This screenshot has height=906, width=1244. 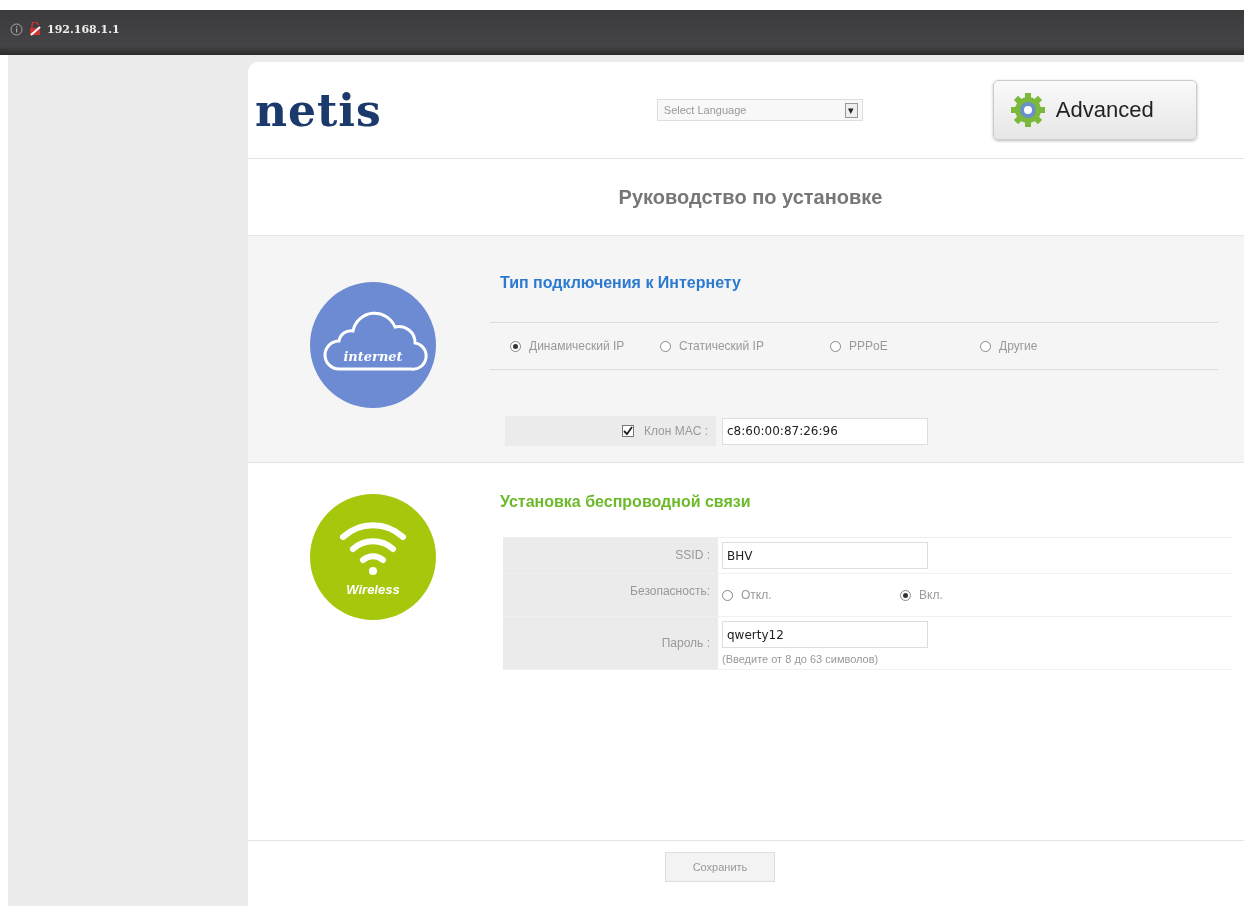 What do you see at coordinates (685, 643) in the screenshot?
I see `field-label: Пароль :` at bounding box center [685, 643].